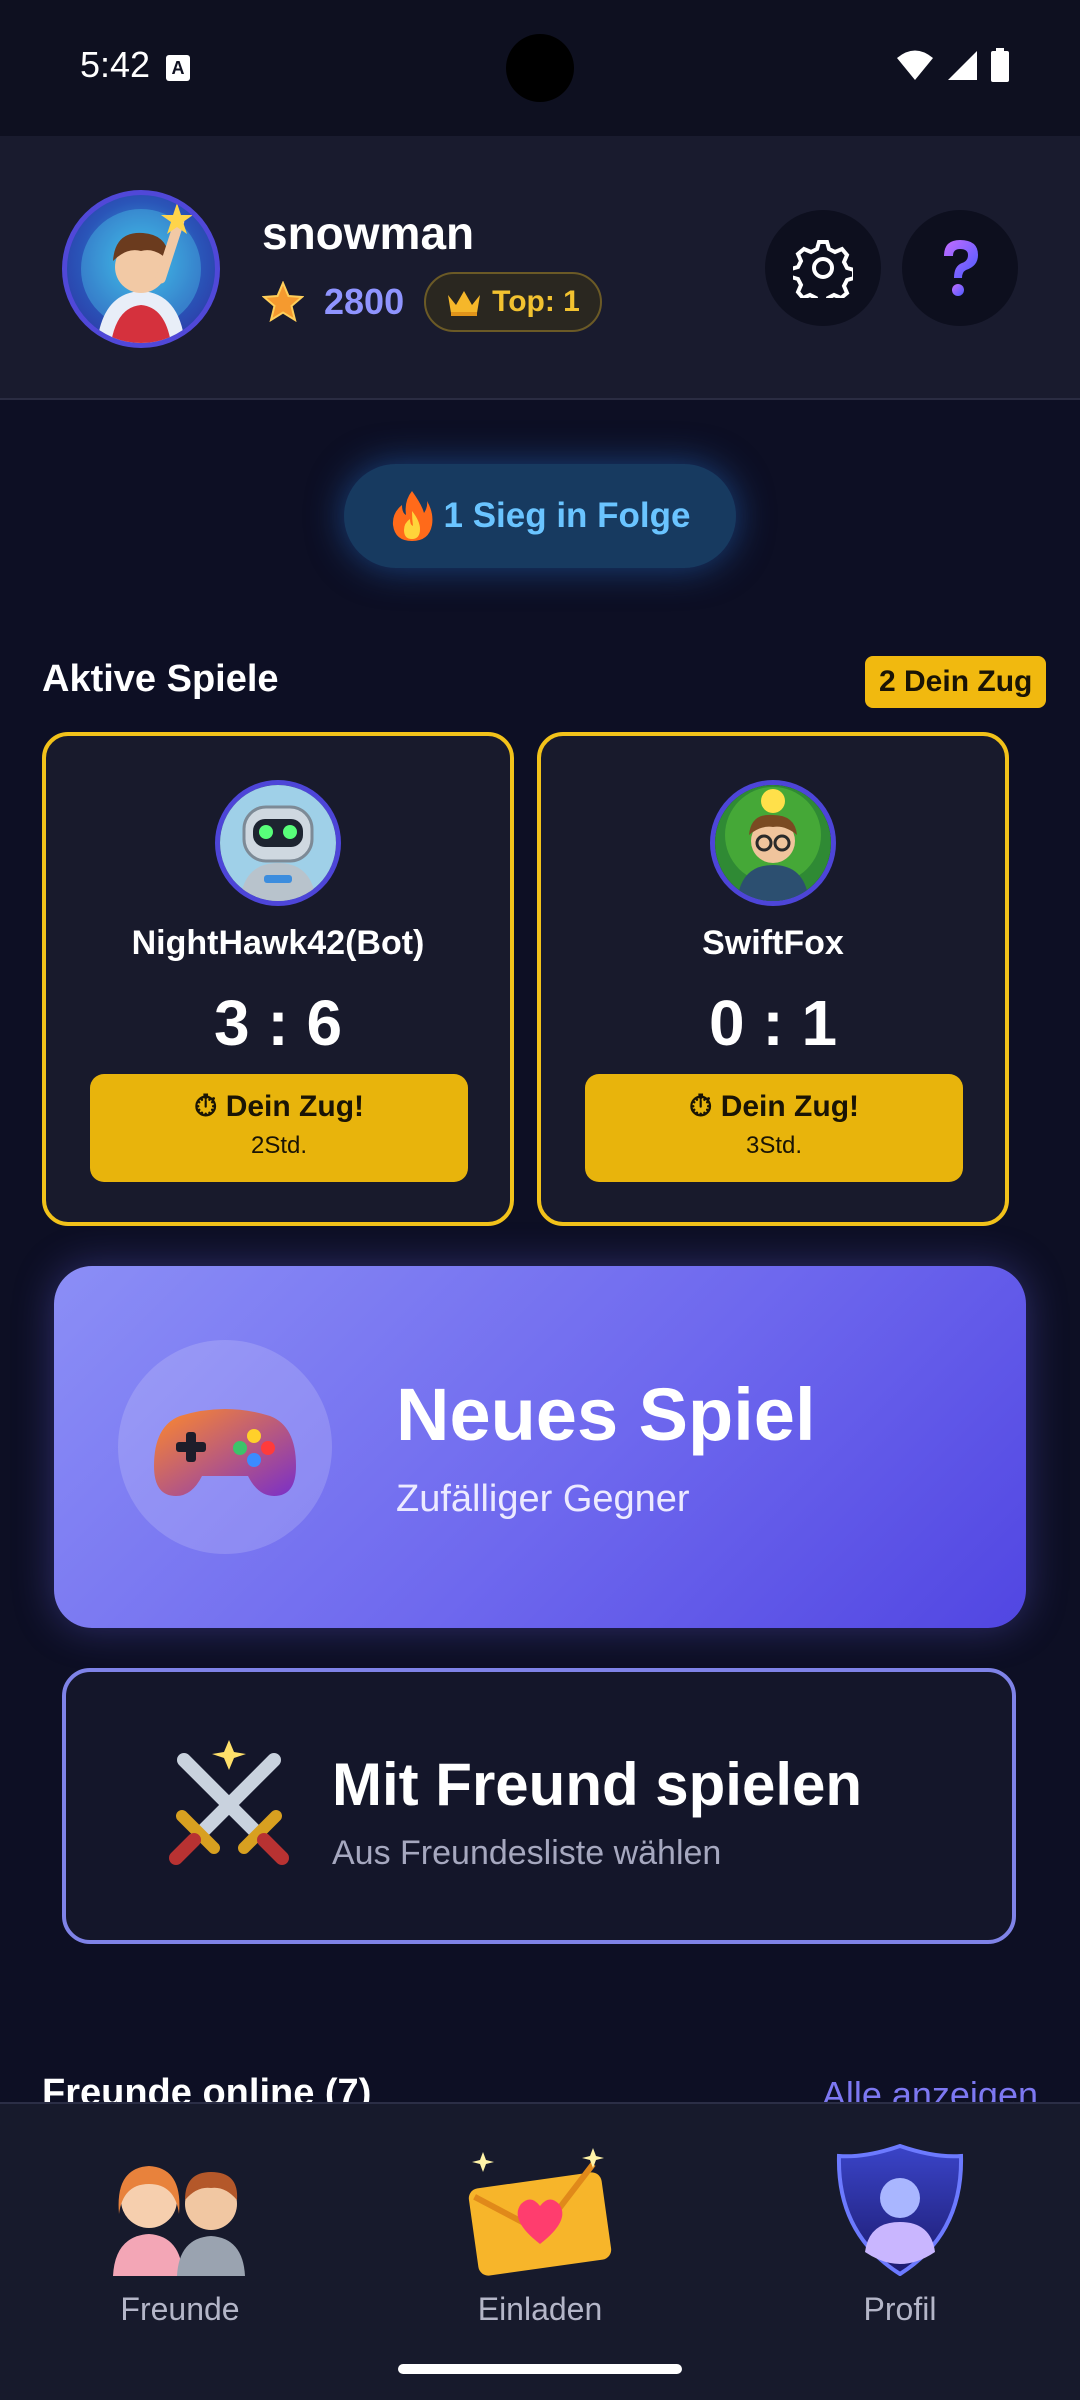  I want to click on rank-label: Top: 1, so click(536, 301).